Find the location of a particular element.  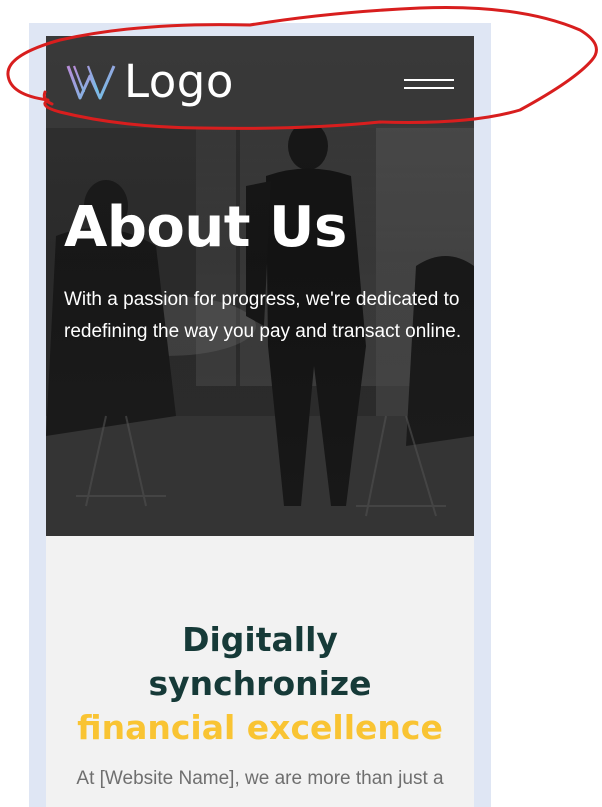

logo-text: Logo is located at coordinates (179, 81).